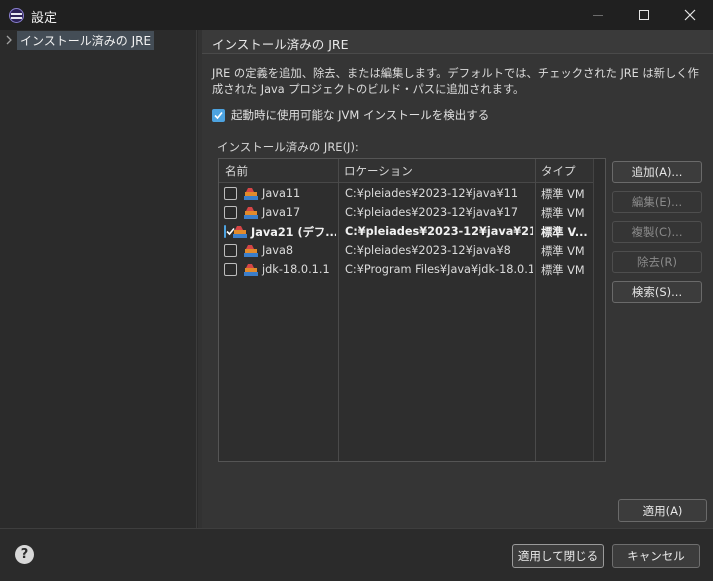  Describe the element at coordinates (439, 269) in the screenshot. I see `cell-location: C:¥Program Files¥Java¥jdk-18.0.1.1` at that location.